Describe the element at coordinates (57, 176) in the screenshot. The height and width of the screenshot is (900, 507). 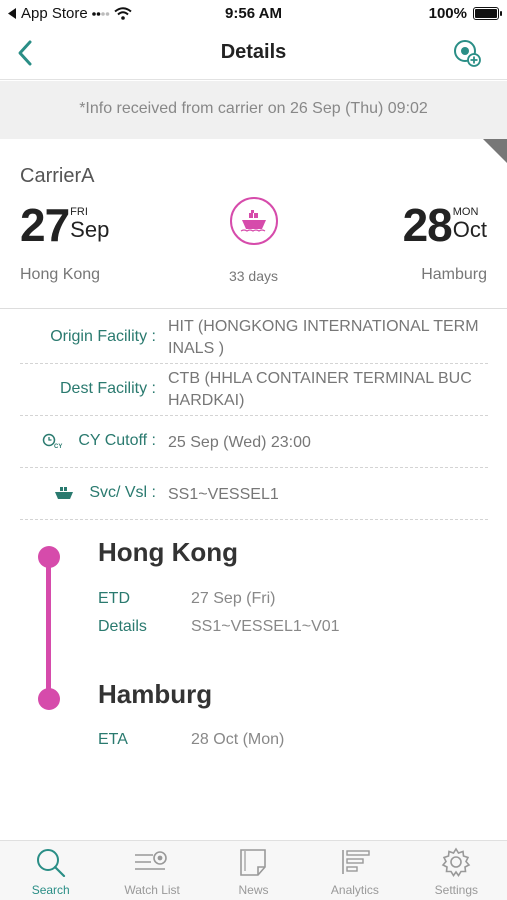
I see `carrier-name: CarrierA` at that location.